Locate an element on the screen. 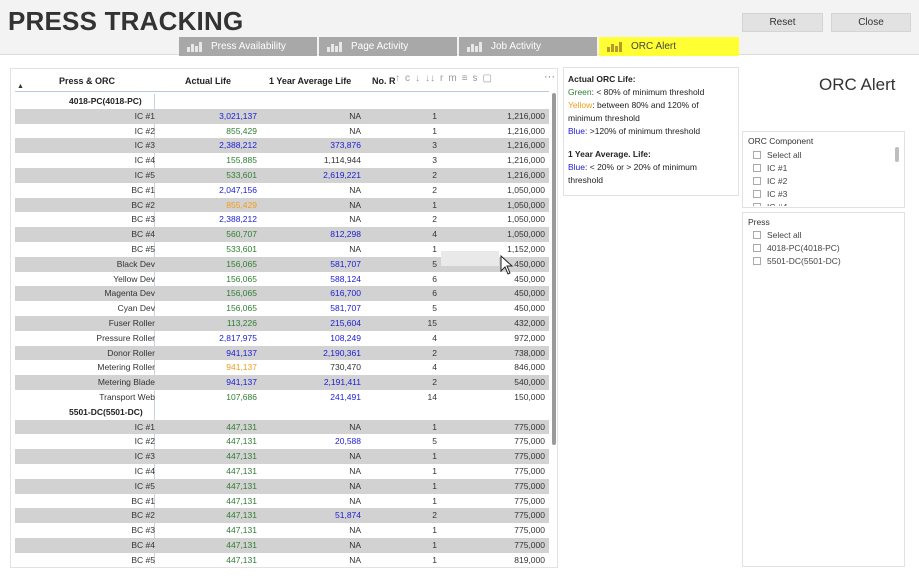 This screenshot has height=576, width=919. table-row: Donor Roller 941,137 2,190,361 2 738,000 is located at coordinates (282, 353).